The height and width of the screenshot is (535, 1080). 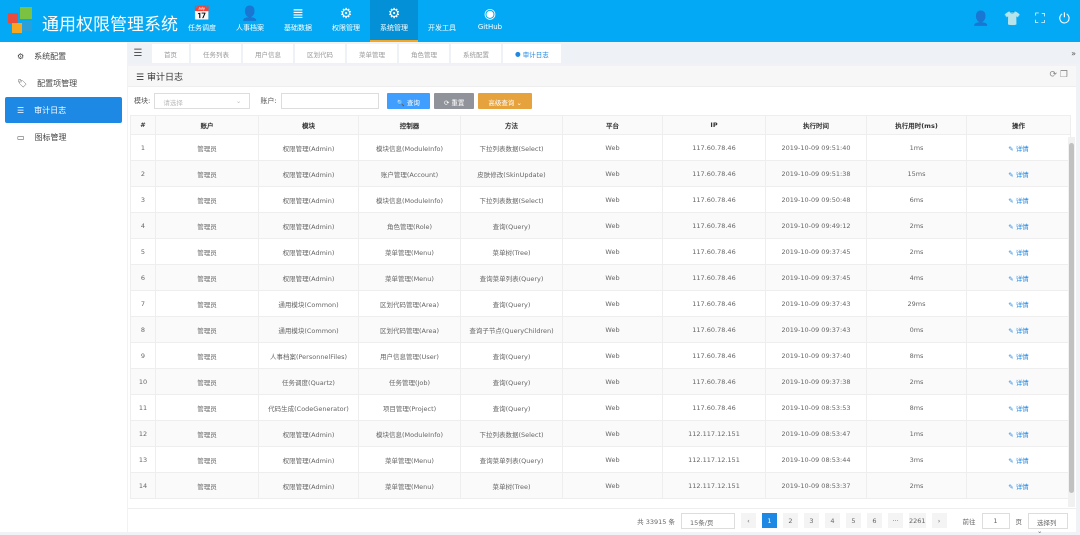 I want to click on page-button: 2, so click(x=790, y=520).